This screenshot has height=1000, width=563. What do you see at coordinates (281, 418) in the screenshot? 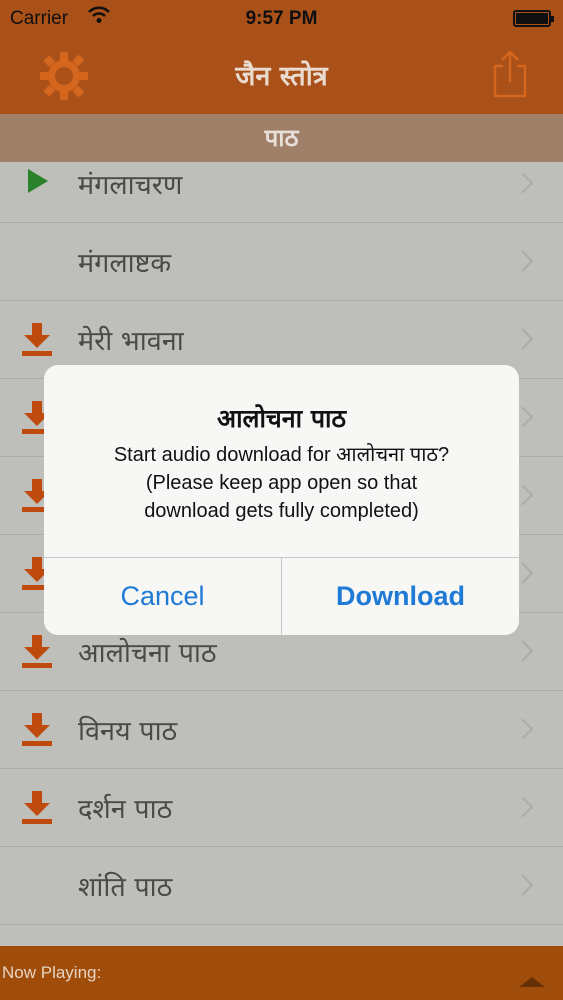
I see `alert-title: आलोचना पाठ` at bounding box center [281, 418].